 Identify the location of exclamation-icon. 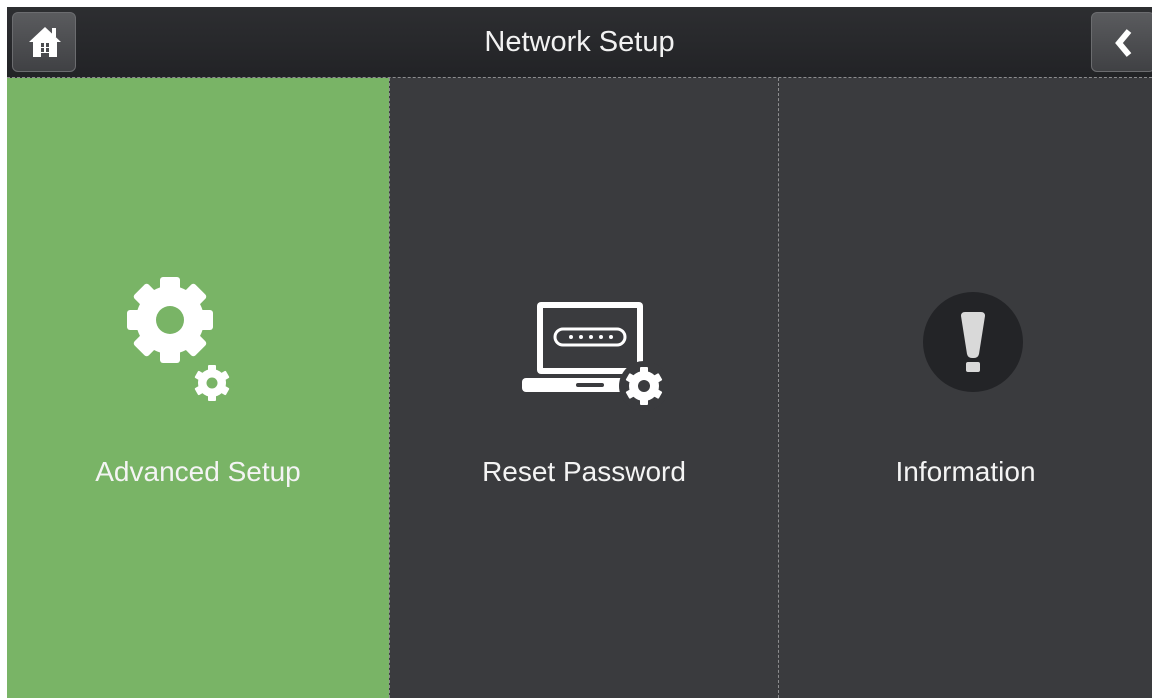
(973, 342).